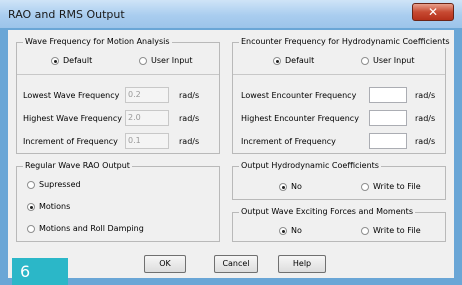  I want to click on encounter-increment-label: Increment of Frequency, so click(288, 141).